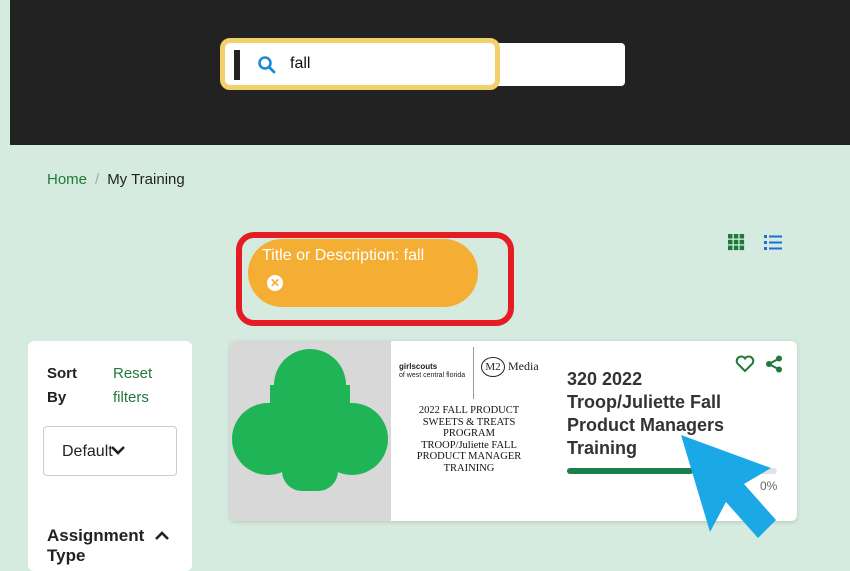 The height and width of the screenshot is (571, 850). What do you see at coordinates (745, 364) in the screenshot?
I see `heart-icon` at bounding box center [745, 364].